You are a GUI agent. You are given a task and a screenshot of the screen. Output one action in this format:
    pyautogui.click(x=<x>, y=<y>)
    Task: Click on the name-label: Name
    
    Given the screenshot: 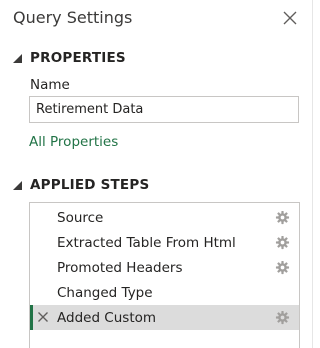 What is the action you would take?
    pyautogui.click(x=50, y=85)
    